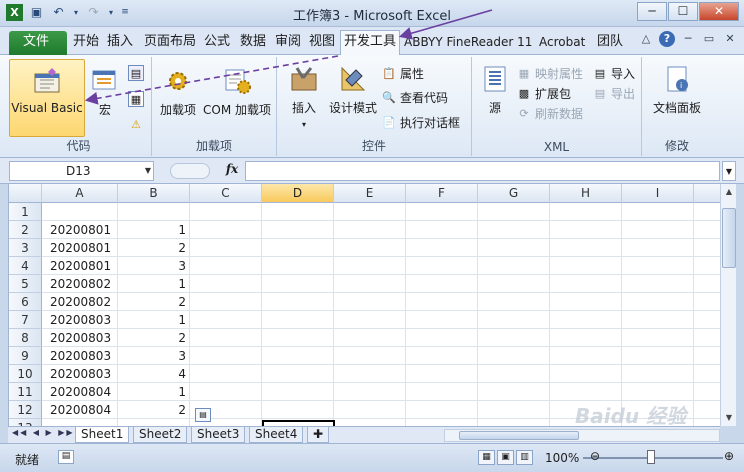 The width and height of the screenshot is (744, 472). I want to click on export-button: ▤ 导出, so click(613, 93).